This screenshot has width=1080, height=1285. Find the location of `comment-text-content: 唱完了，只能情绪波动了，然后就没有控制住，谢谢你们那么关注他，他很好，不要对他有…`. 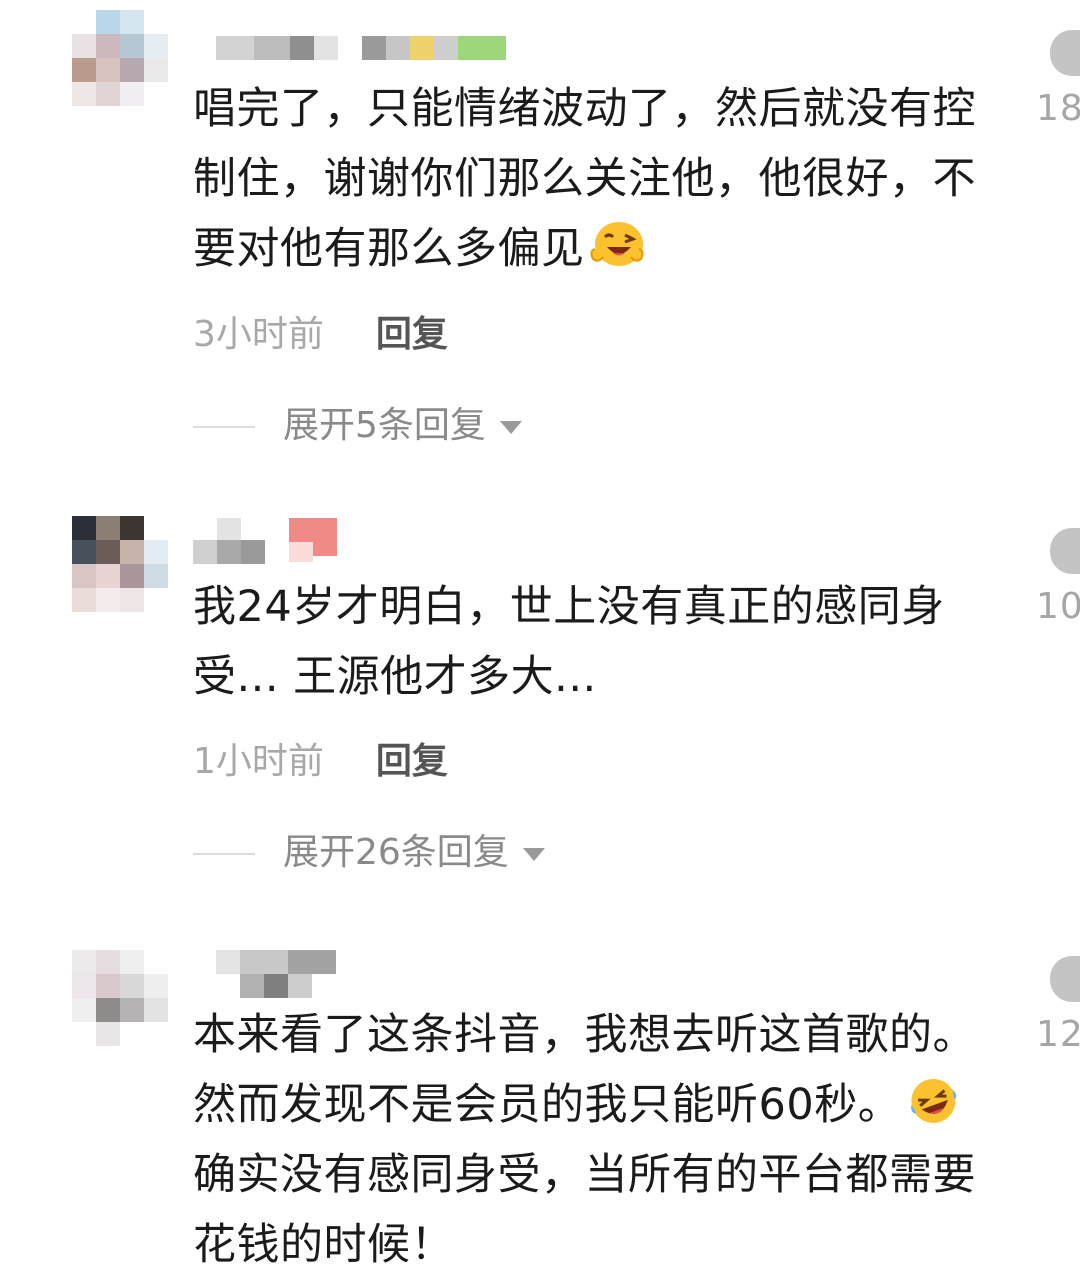

comment-text-content: 唱完了，只能情绪波动了，然后就没有控制住，谢谢你们那么关注他，他很好，不要对他有… is located at coordinates (584, 179).